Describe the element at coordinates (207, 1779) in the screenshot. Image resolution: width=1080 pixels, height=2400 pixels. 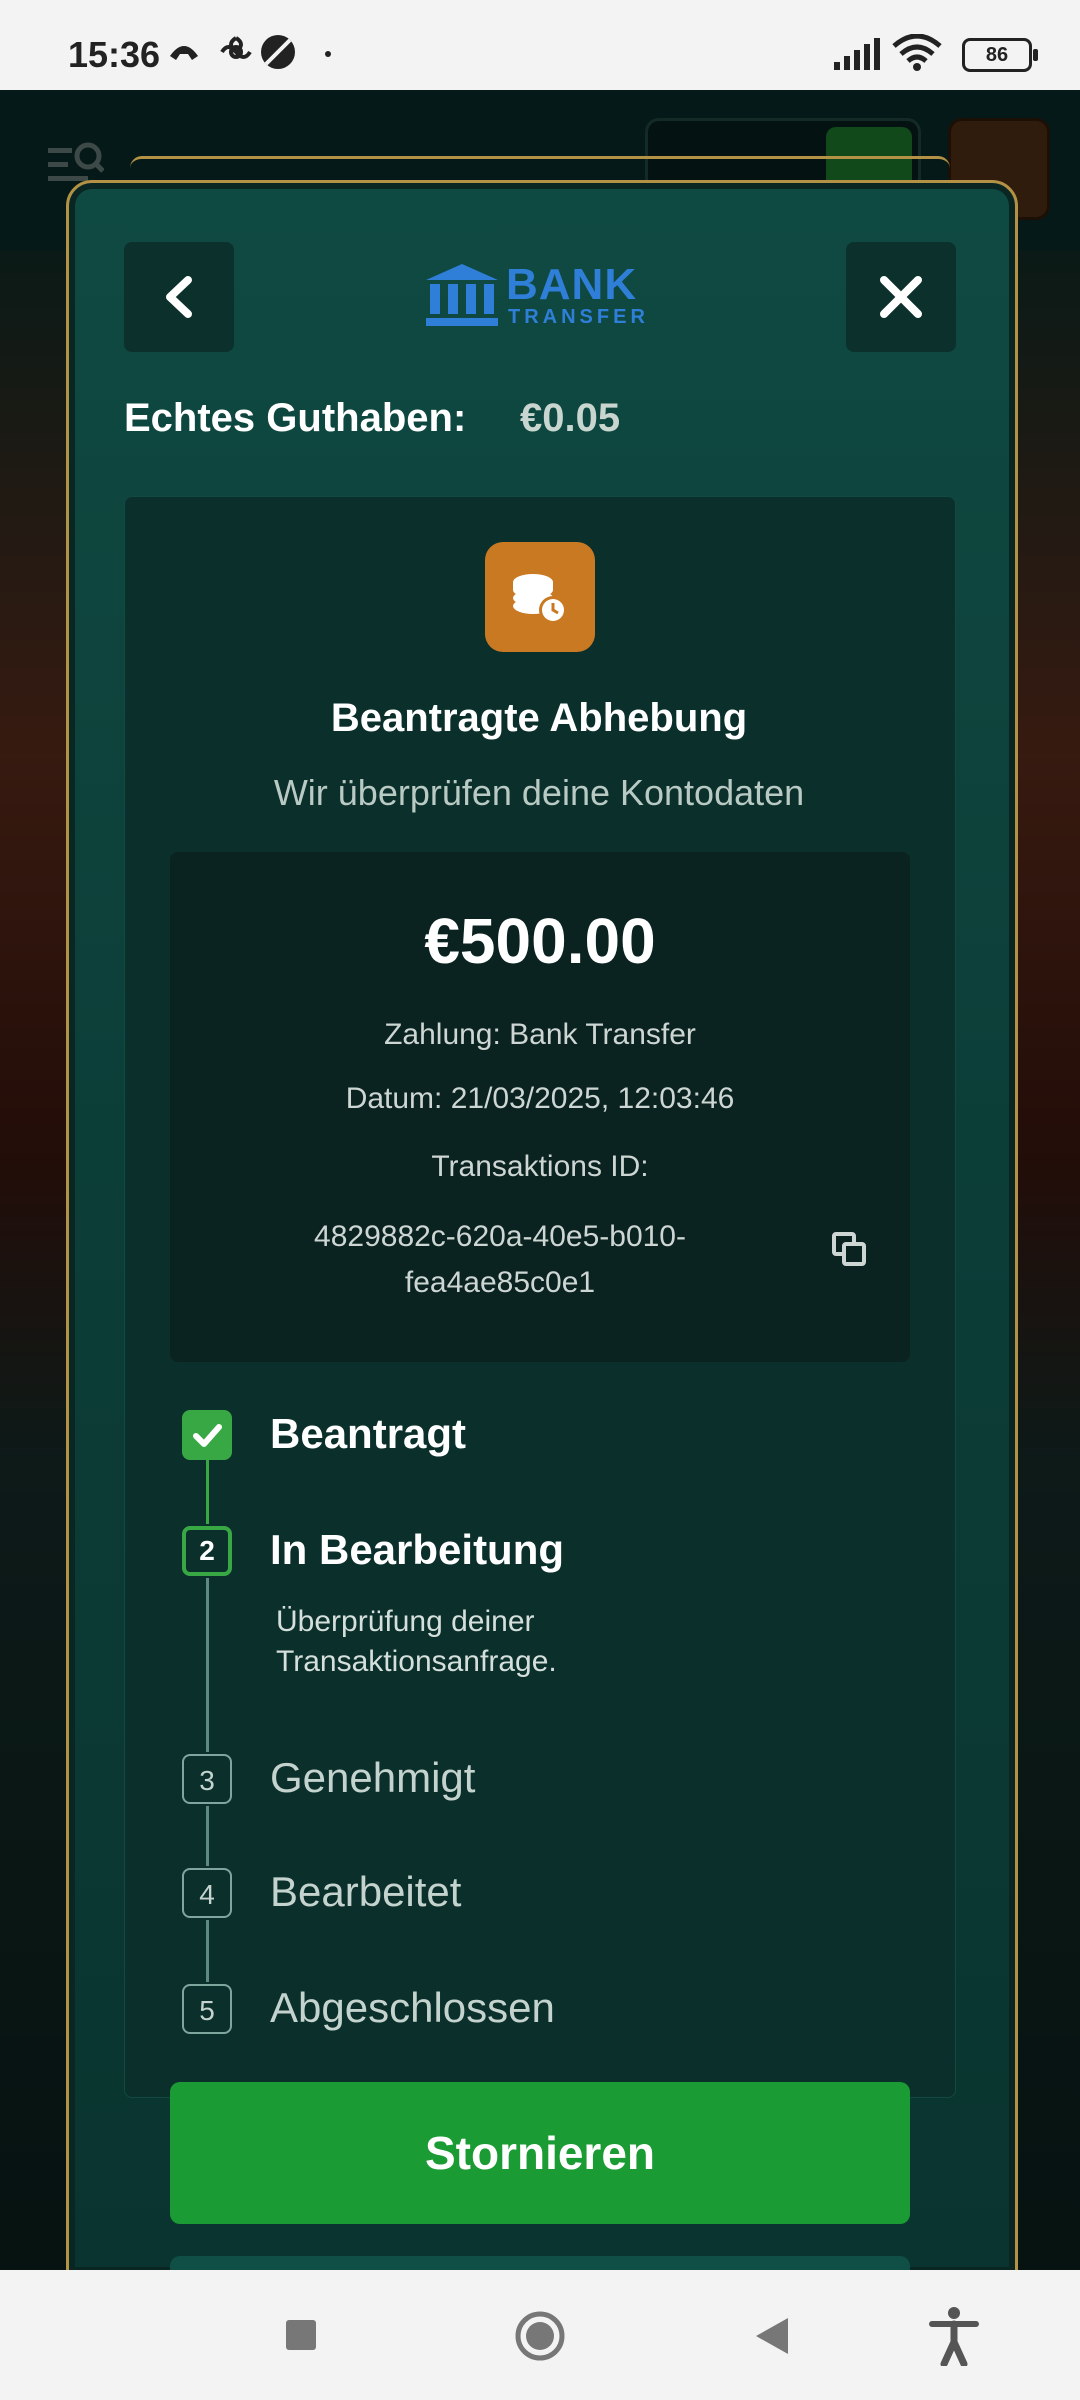
I see `step-3-number: 3` at that location.